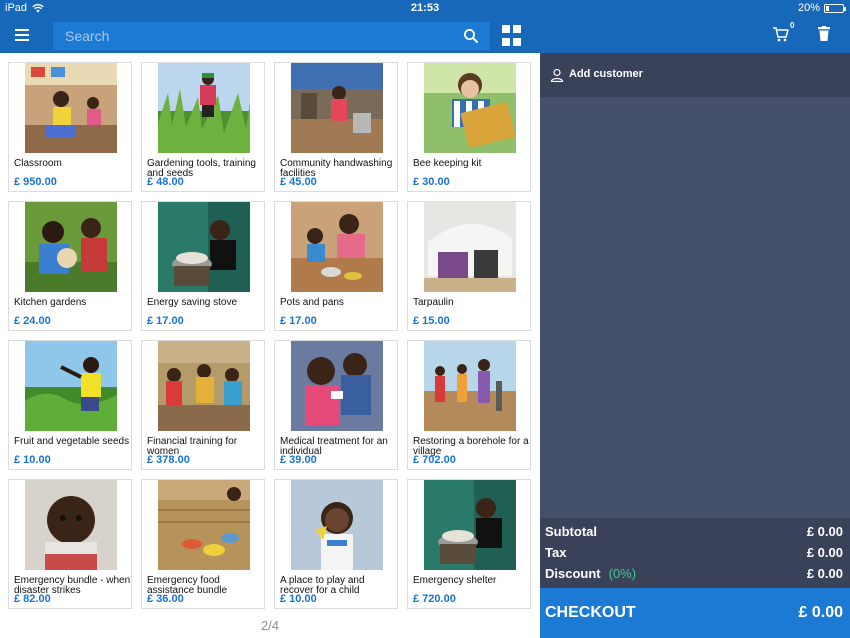 Image resolution: width=850 pixels, height=638 pixels. I want to click on clear-cart-button, so click(825, 35).